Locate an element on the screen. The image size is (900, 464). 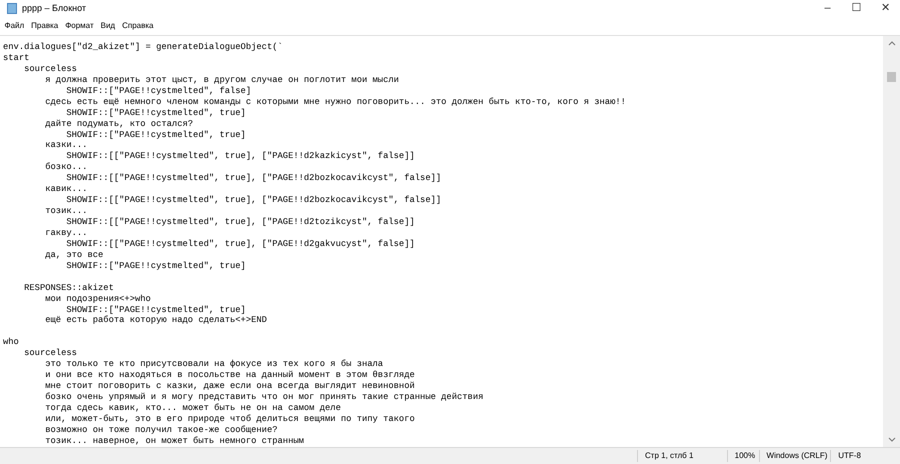
text-line: мои подозрения<+>who is located at coordinates (97, 299).